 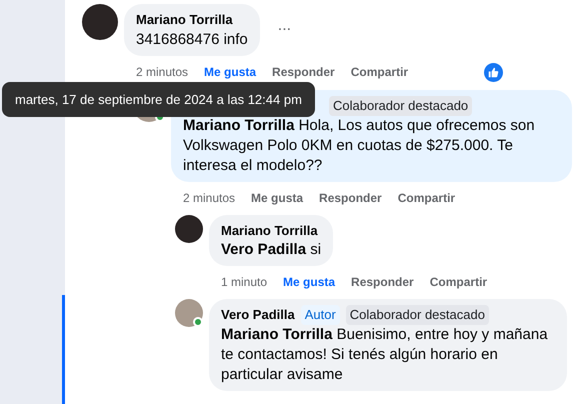 What do you see at coordinates (244, 282) in the screenshot?
I see `timestamp-link: 1 minuto` at bounding box center [244, 282].